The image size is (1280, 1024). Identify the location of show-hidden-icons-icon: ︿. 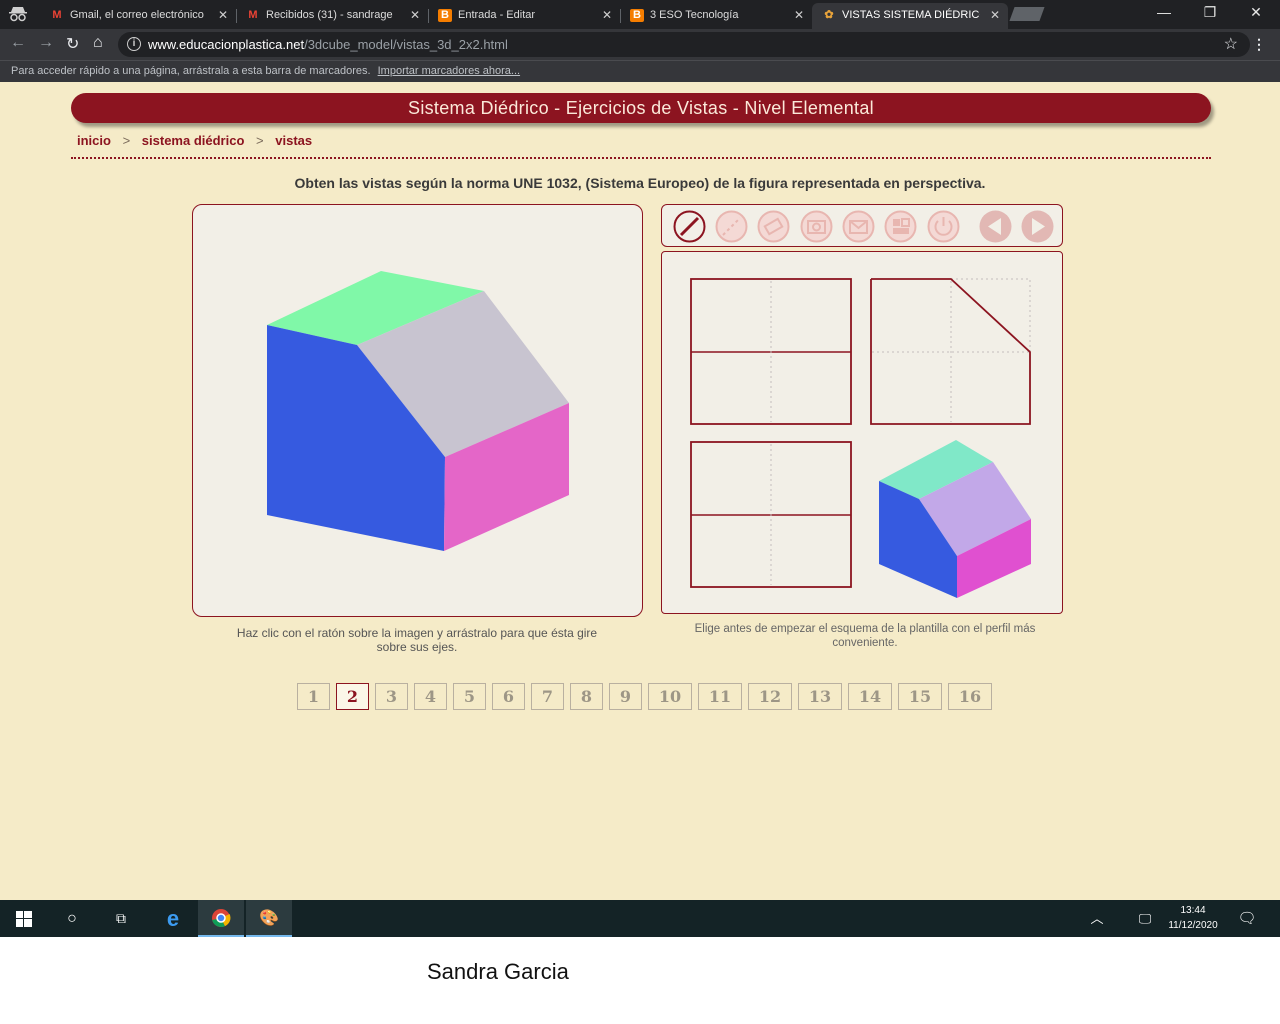
(1097, 918).